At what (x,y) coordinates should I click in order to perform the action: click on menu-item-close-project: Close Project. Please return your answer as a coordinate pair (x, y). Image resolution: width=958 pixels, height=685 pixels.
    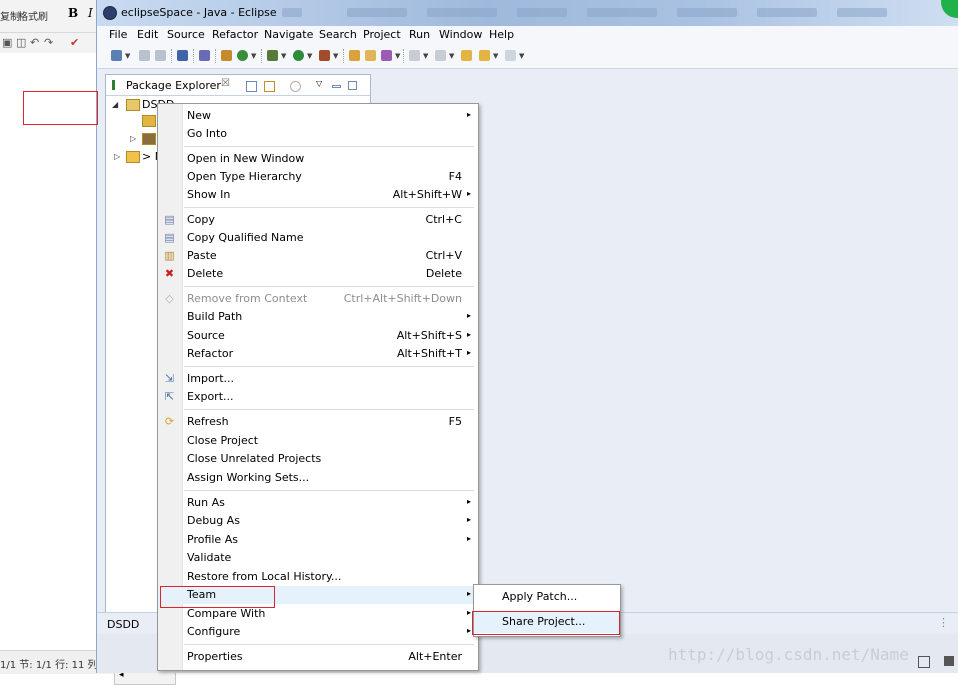
    Looking at the image, I should click on (318, 441).